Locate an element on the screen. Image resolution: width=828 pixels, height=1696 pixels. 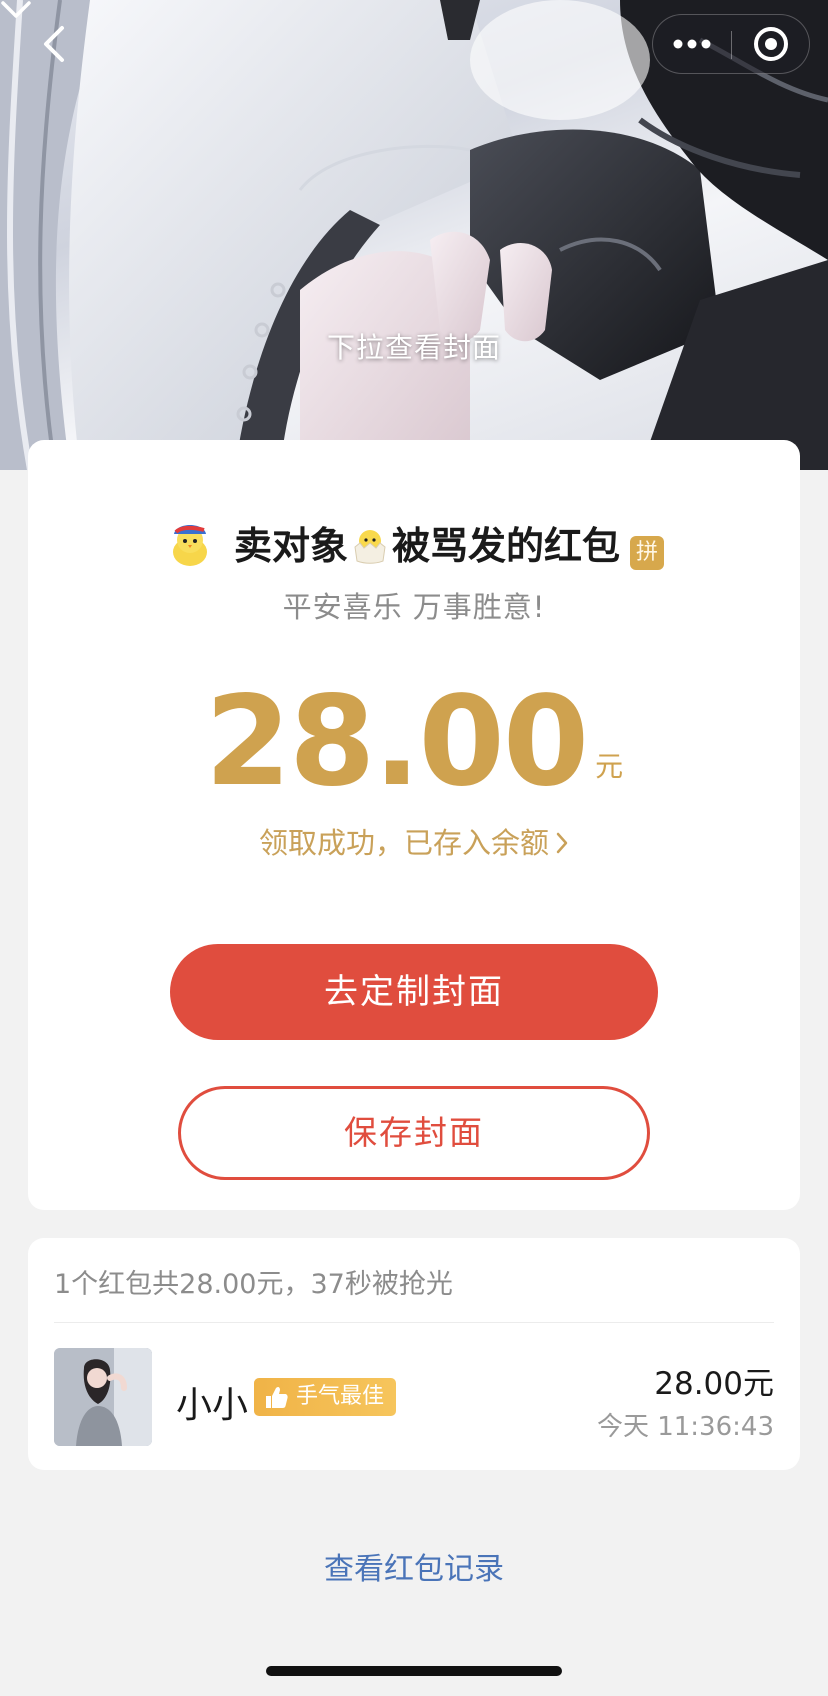
claimed-time: 今天 11:36:43 is located at coordinates (685, 1427).